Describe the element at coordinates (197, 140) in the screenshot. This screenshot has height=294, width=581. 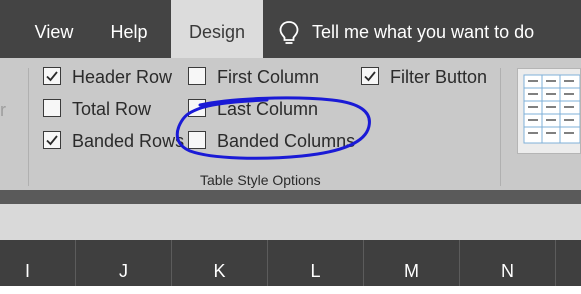
I see `banded-columns-checkbox` at that location.